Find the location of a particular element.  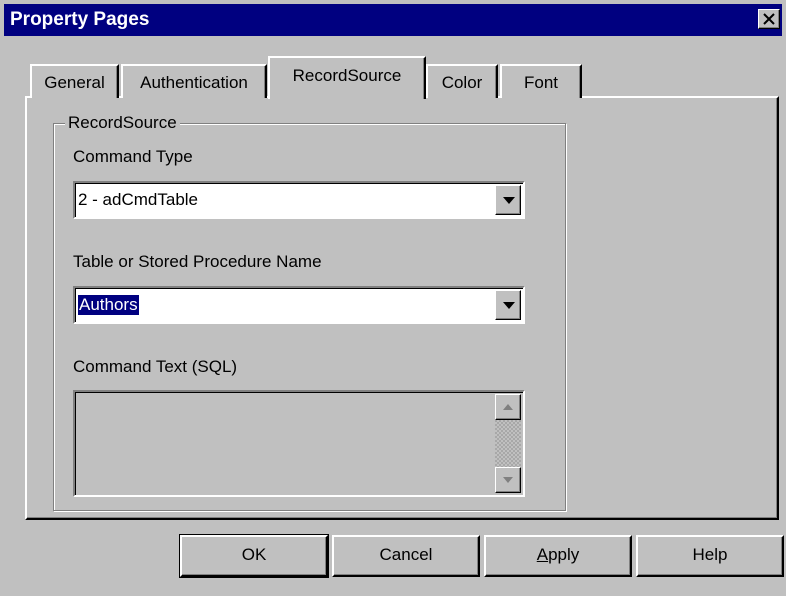

command-type-value: 2 - adCmdTable is located at coordinates (138, 199).